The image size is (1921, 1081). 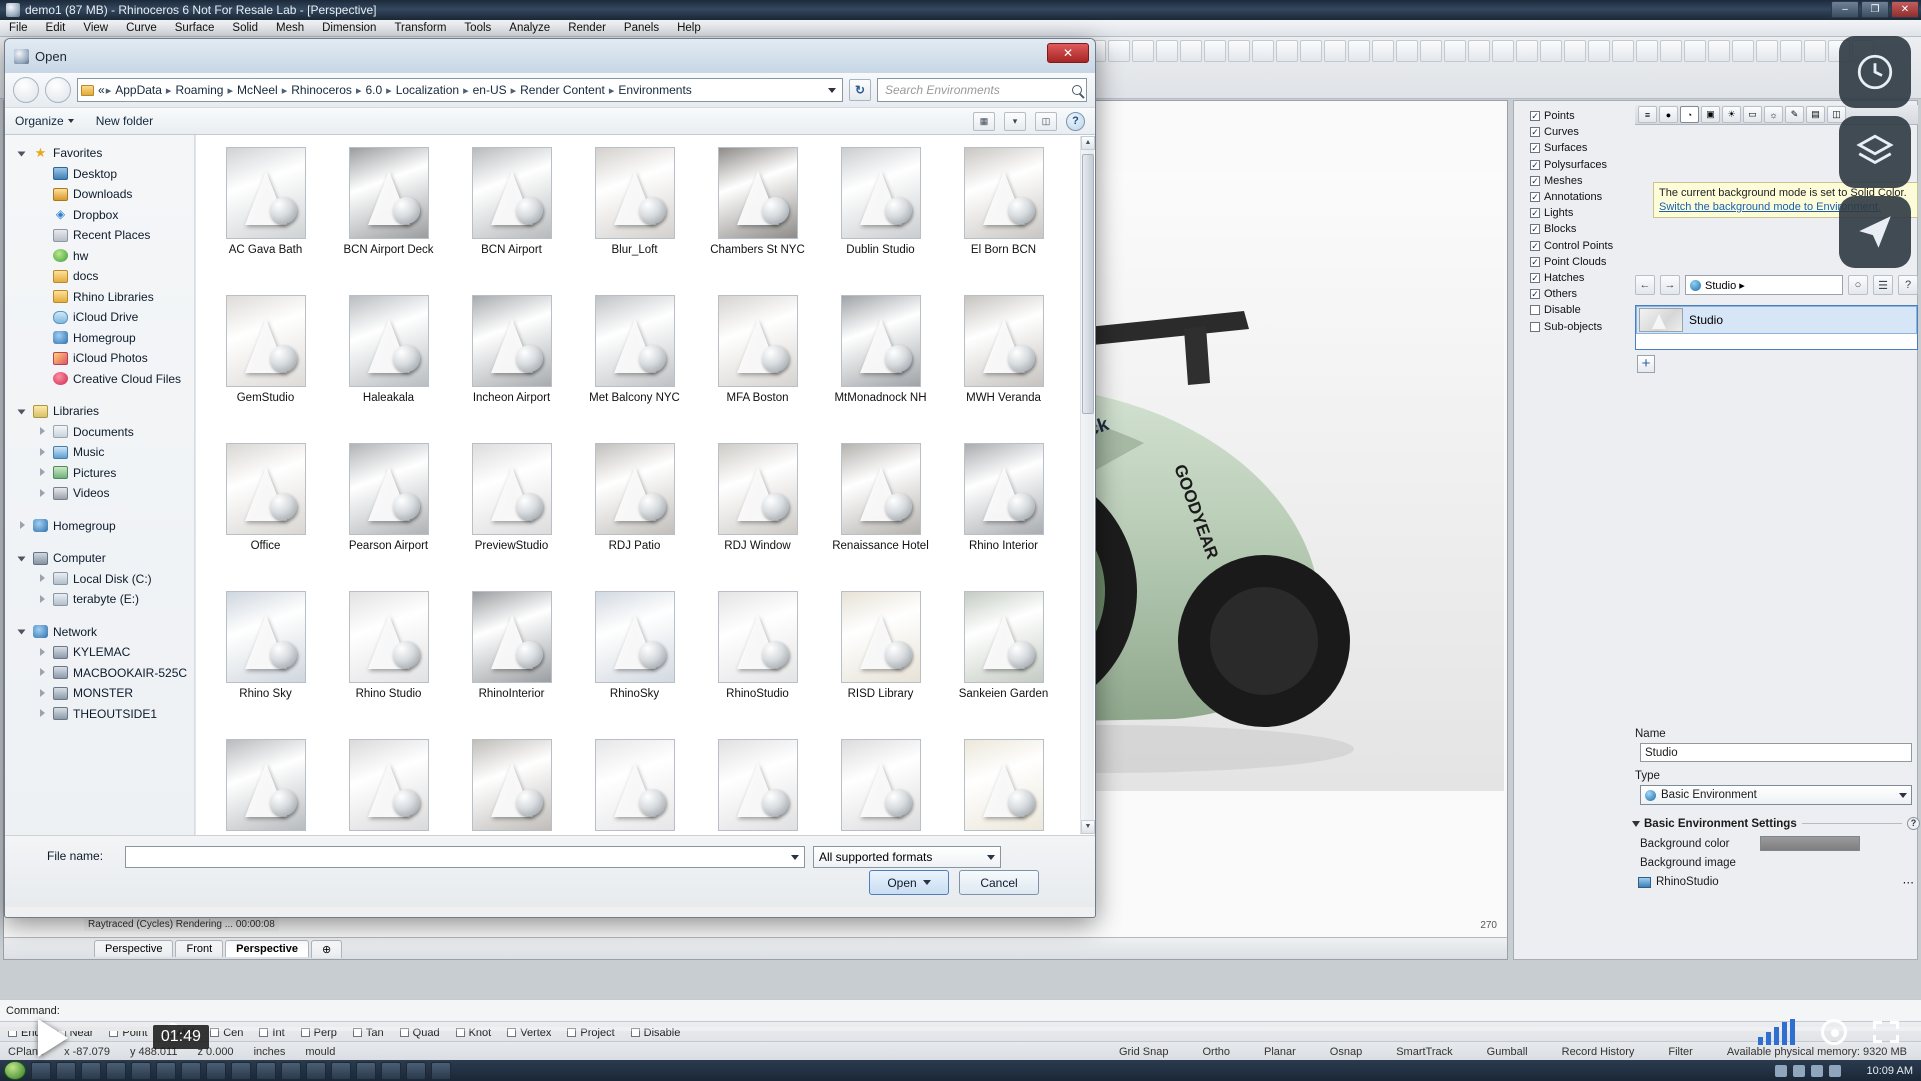 I want to click on viewport-tab-front: Front, so click(x=199, y=948).